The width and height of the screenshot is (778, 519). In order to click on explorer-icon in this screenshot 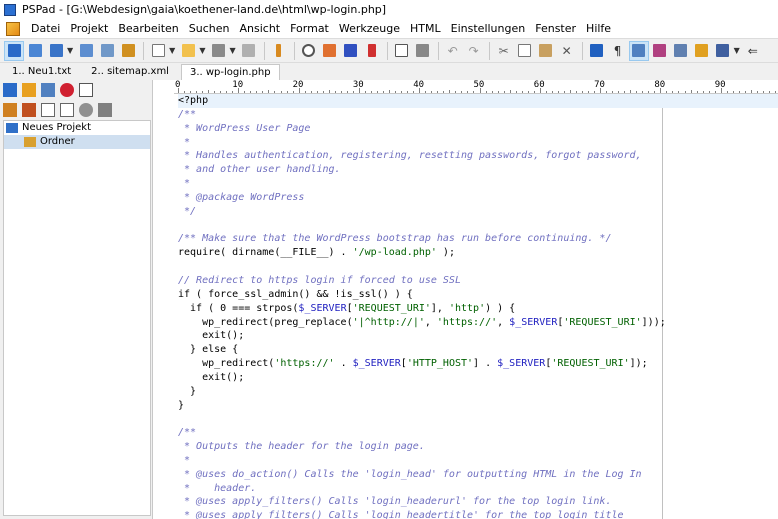, I will do `click(48, 90)`.